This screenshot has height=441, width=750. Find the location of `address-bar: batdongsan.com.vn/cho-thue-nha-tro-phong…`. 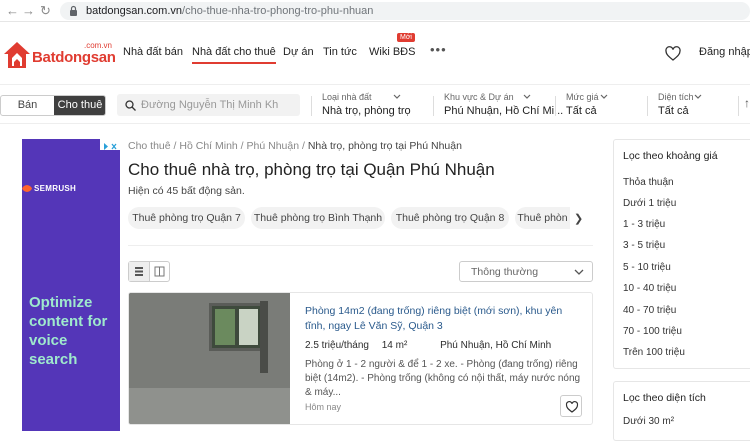

address-bar: batdongsan.com.vn/cho-thue-nha-tro-phong… is located at coordinates (405, 11).